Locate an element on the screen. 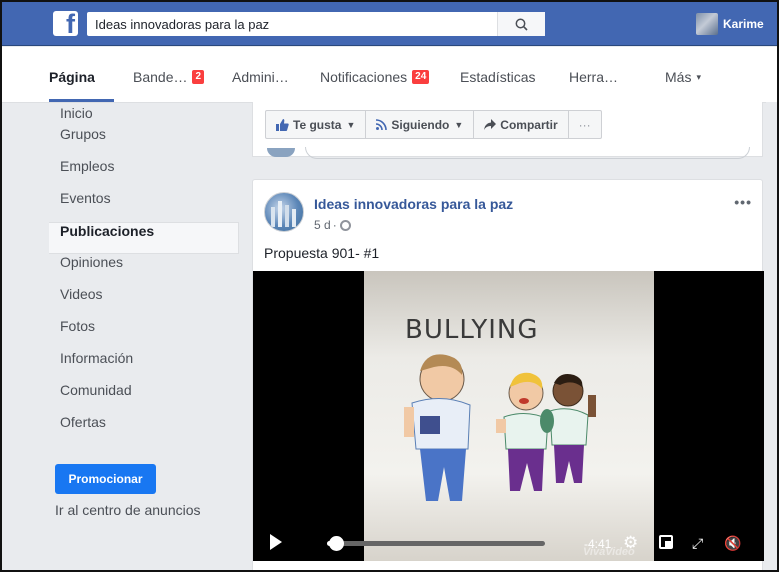  tab-mas: Más ▾ is located at coordinates (683, 77).